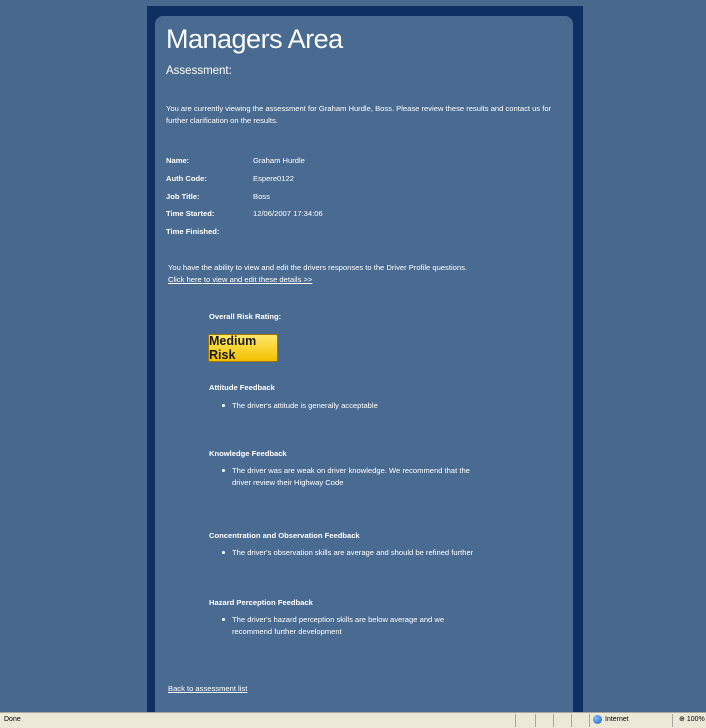  Describe the element at coordinates (245, 316) in the screenshot. I see `risk-rating-label: Overall Risk Rating:` at that location.